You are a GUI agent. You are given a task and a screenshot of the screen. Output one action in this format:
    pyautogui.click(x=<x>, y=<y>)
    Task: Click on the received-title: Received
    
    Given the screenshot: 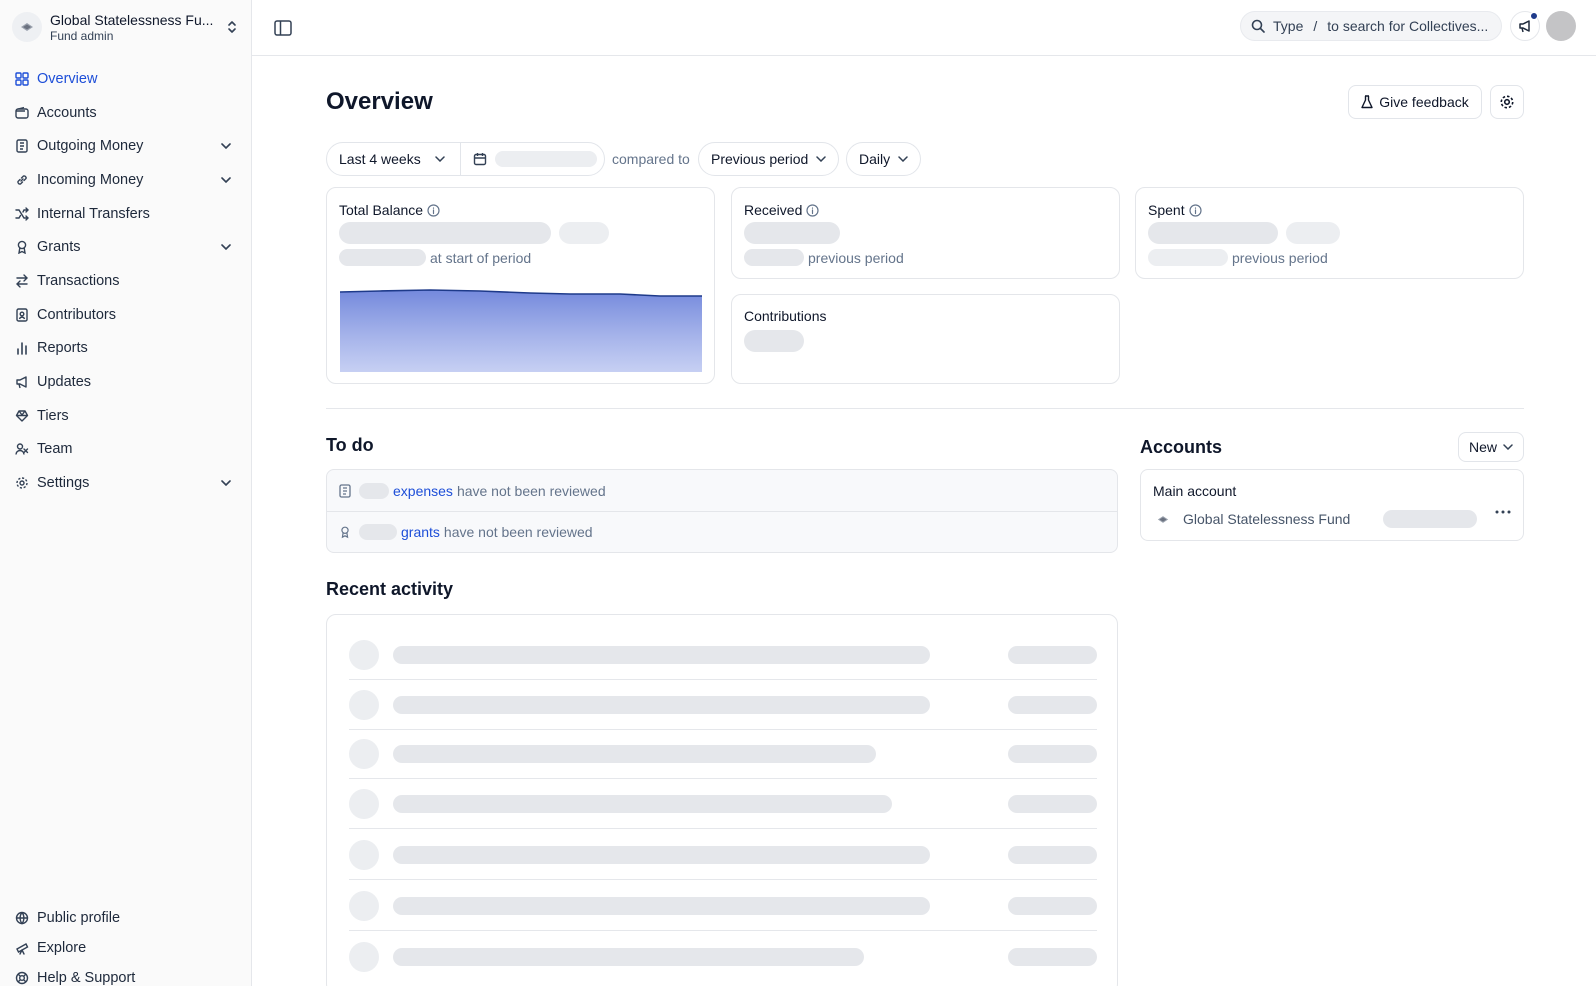 What is the action you would take?
    pyautogui.click(x=773, y=210)
    